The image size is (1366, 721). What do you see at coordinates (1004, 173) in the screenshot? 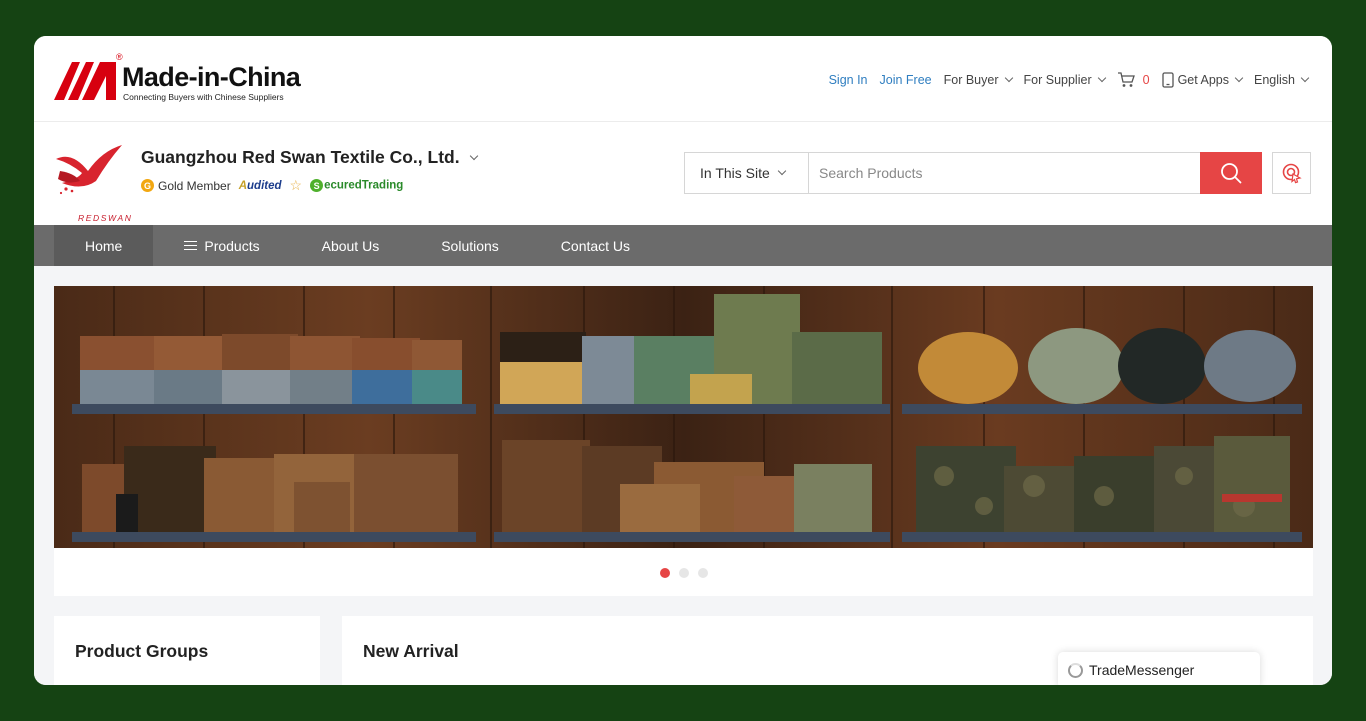
I see `search-input` at bounding box center [1004, 173].